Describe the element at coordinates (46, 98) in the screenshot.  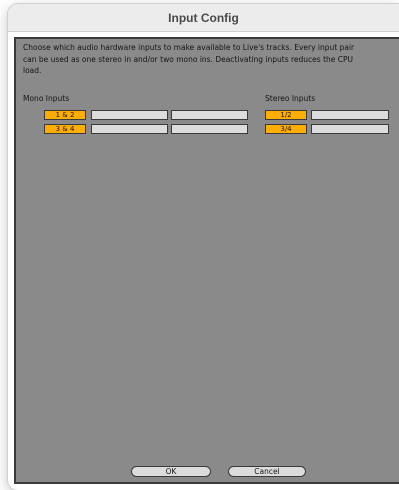
I see `mono-inputs-label: Mono Inputs` at that location.